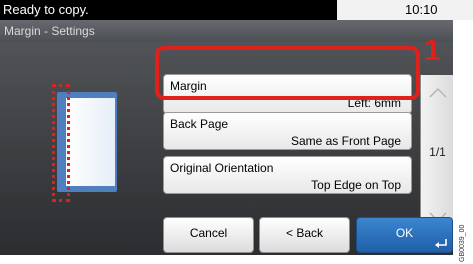 Image resolution: width=473 pixels, height=264 pixels. I want to click on enter-icon, so click(441, 243).